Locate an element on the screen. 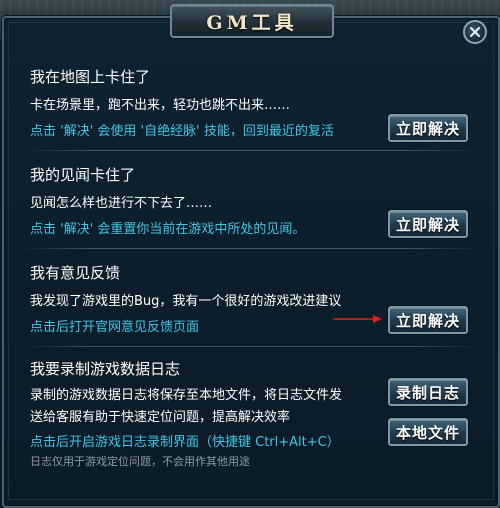 The width and height of the screenshot is (500, 508). section-hint: 点击 '解决' 会使用 '自绝经脉' 技能，回到最近的复活 is located at coordinates (182, 131).